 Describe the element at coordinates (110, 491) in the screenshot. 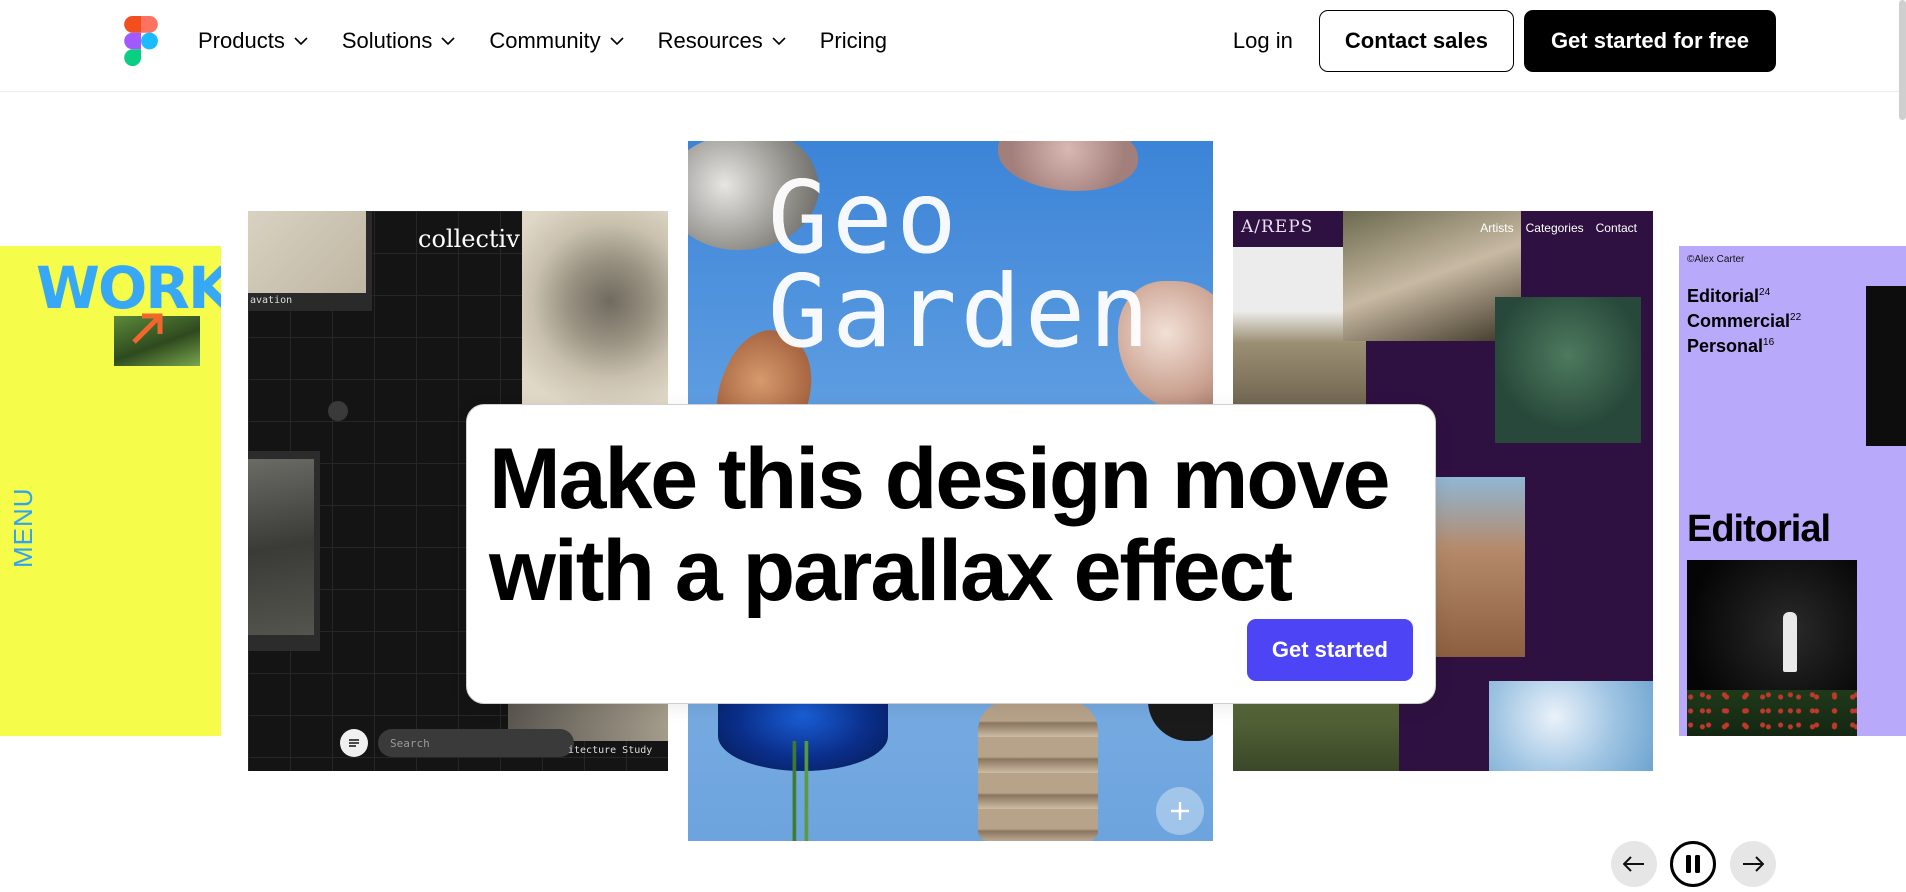

I see `template-card-works: MENU WORKS` at that location.